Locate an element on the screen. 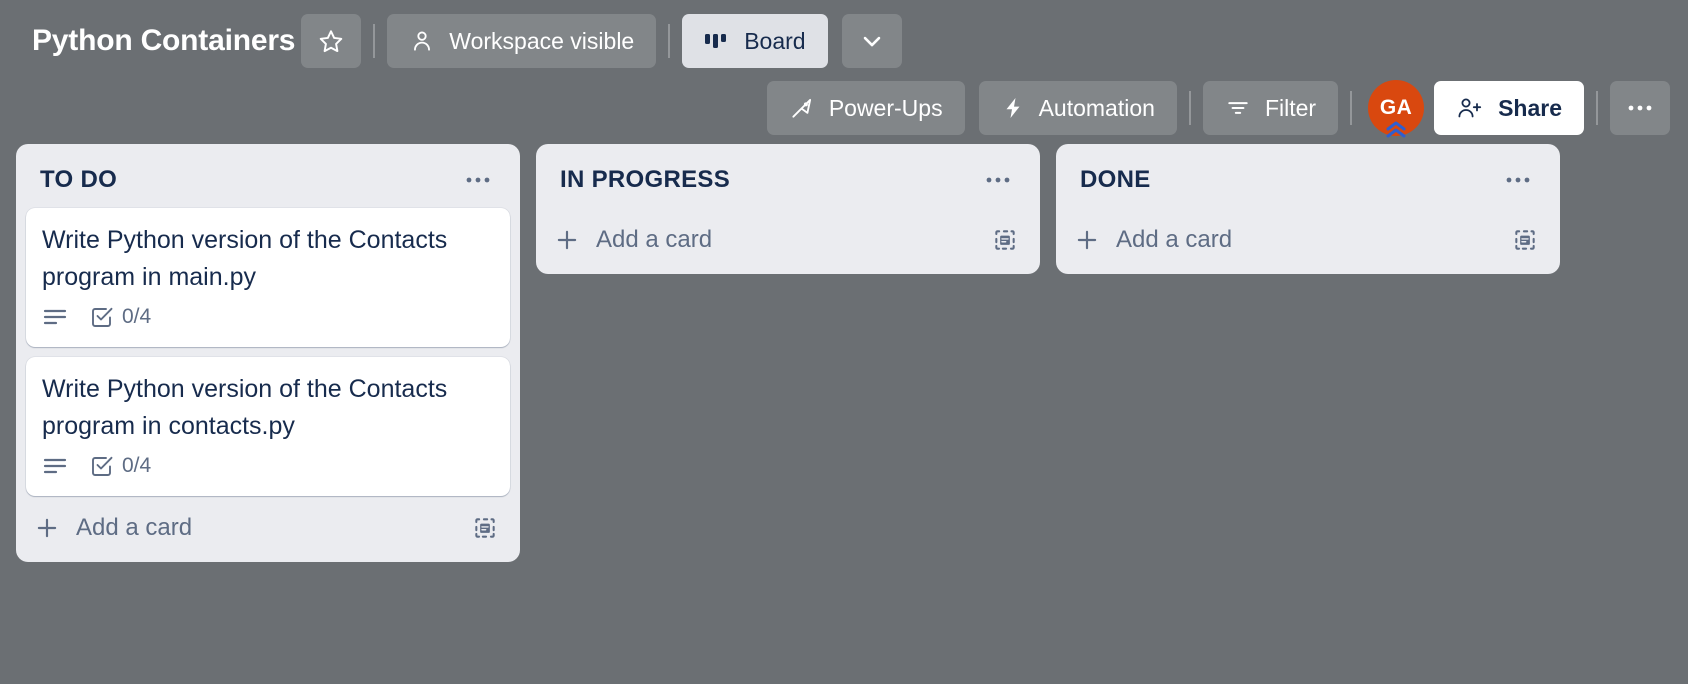 Image resolution: width=1688 pixels, height=684 pixels. list-header: DONE is located at coordinates (1308, 180).